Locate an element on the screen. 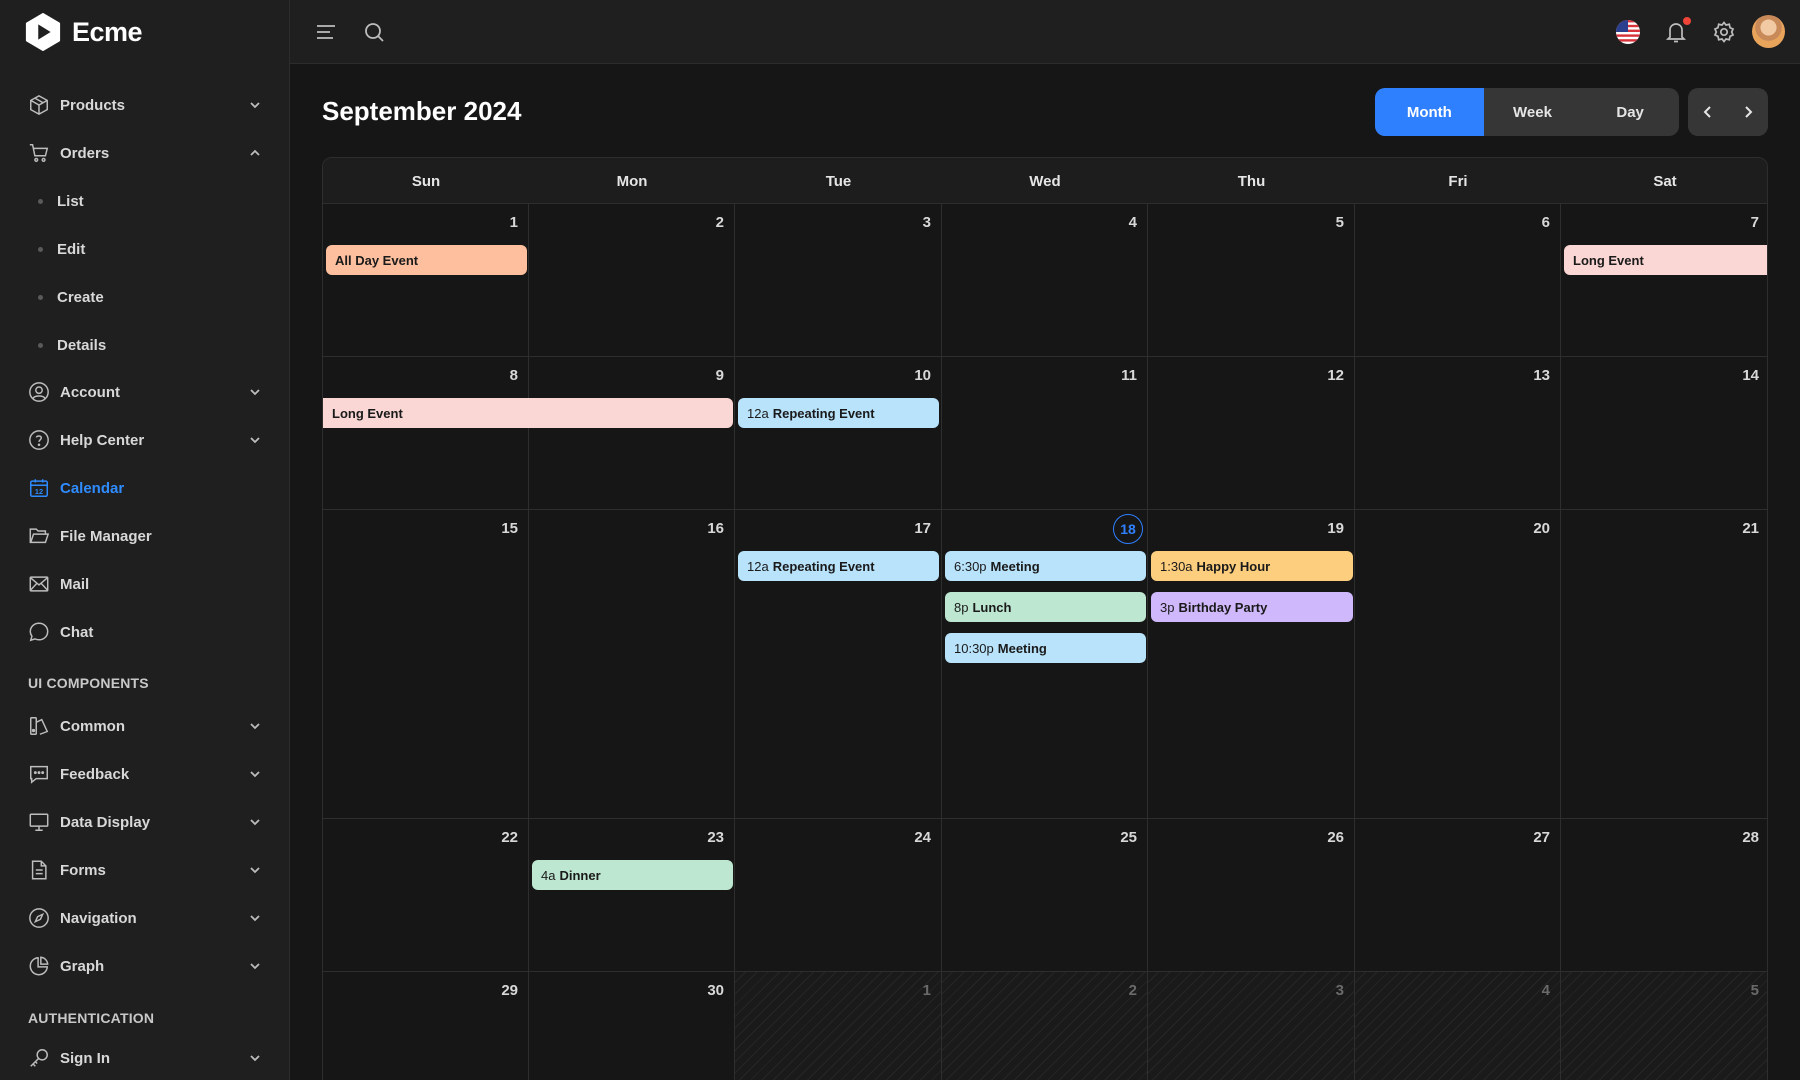  shapes-icon is located at coordinates (39, 726).